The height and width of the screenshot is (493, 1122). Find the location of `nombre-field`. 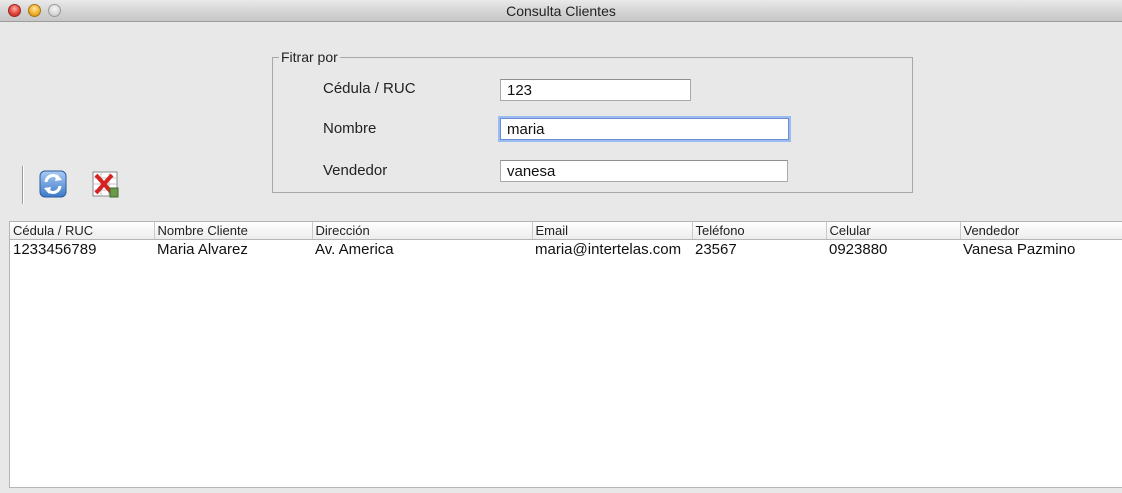

nombre-field is located at coordinates (644, 129).